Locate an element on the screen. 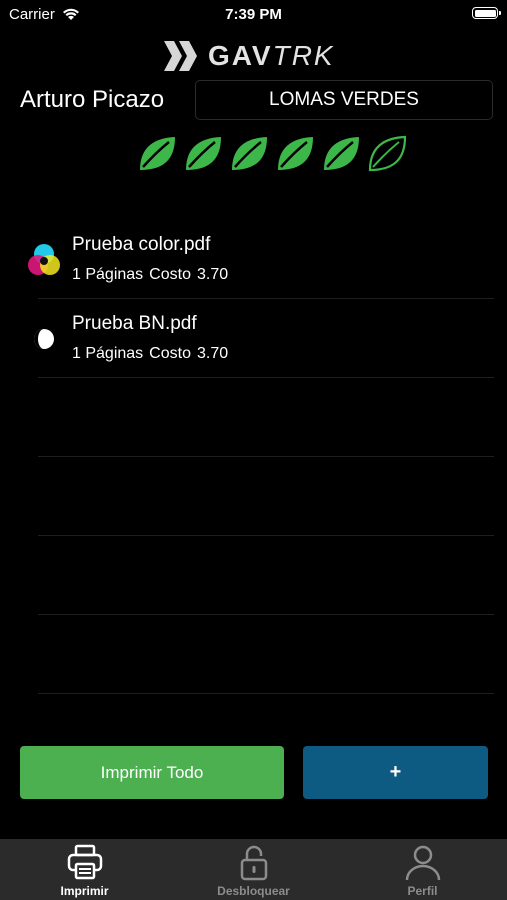  tab-bar: Imprimir Desbloquear Perfil is located at coordinates (253, 869).